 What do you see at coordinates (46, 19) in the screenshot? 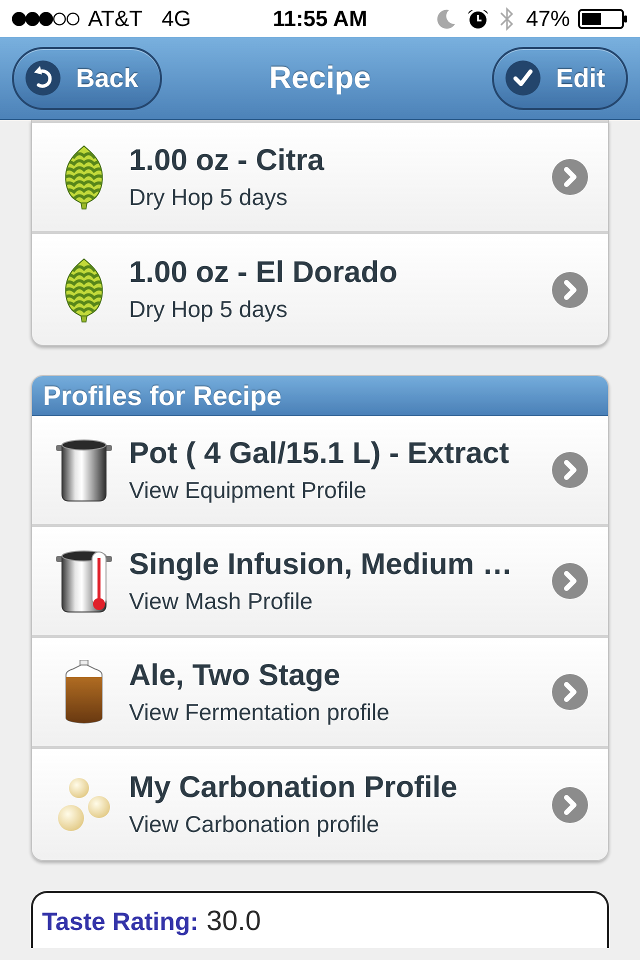
I see `signal-strength-icon` at bounding box center [46, 19].